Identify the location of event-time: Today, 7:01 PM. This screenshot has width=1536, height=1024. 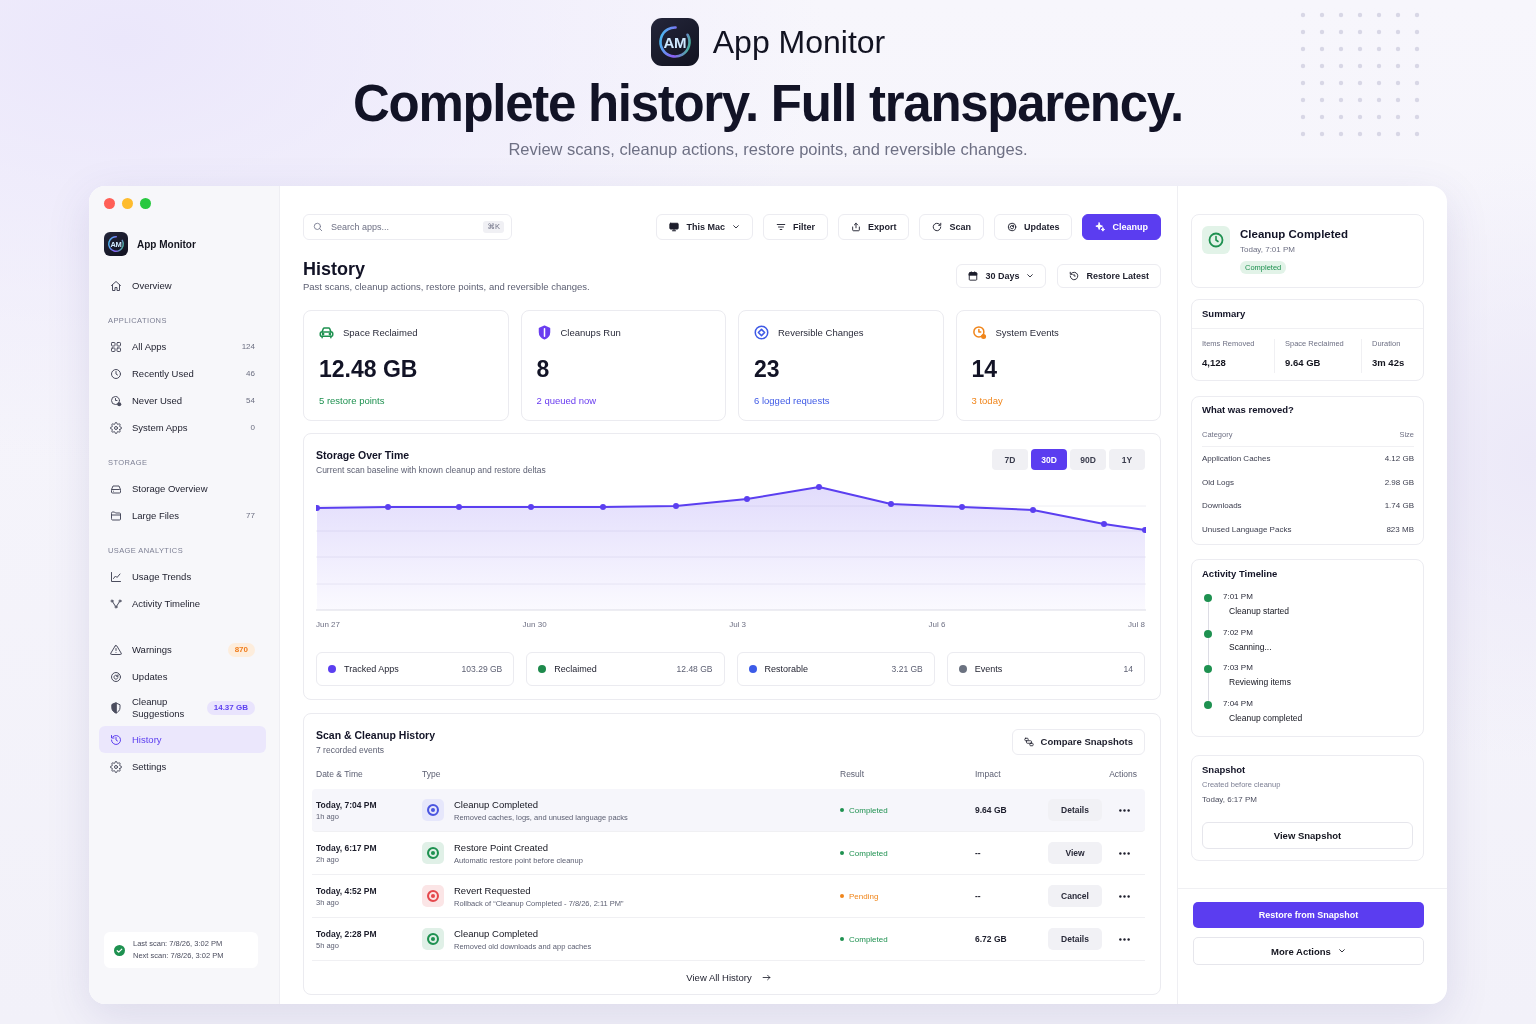
(1267, 250).